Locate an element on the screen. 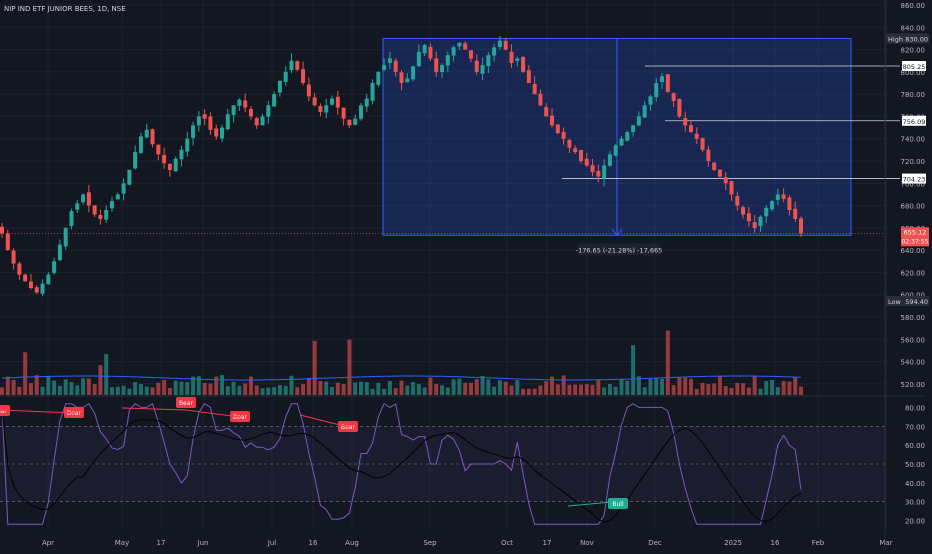 The height and width of the screenshot is (554, 932). time-tick-label: Nov is located at coordinates (587, 543).